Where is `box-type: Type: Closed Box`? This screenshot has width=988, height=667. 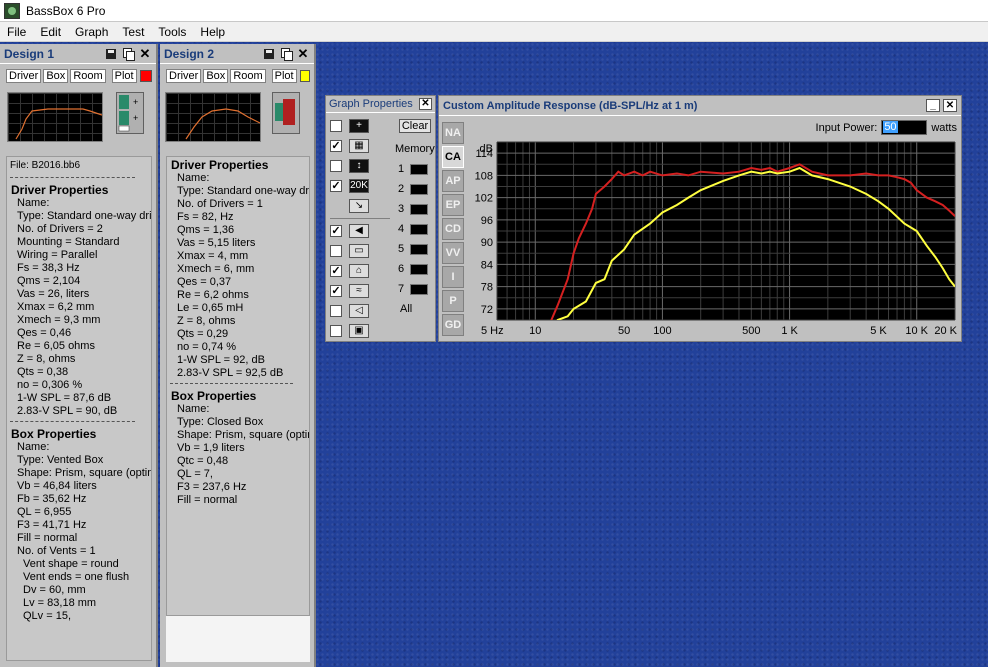
box-type: Type: Closed Box is located at coordinates (220, 422).